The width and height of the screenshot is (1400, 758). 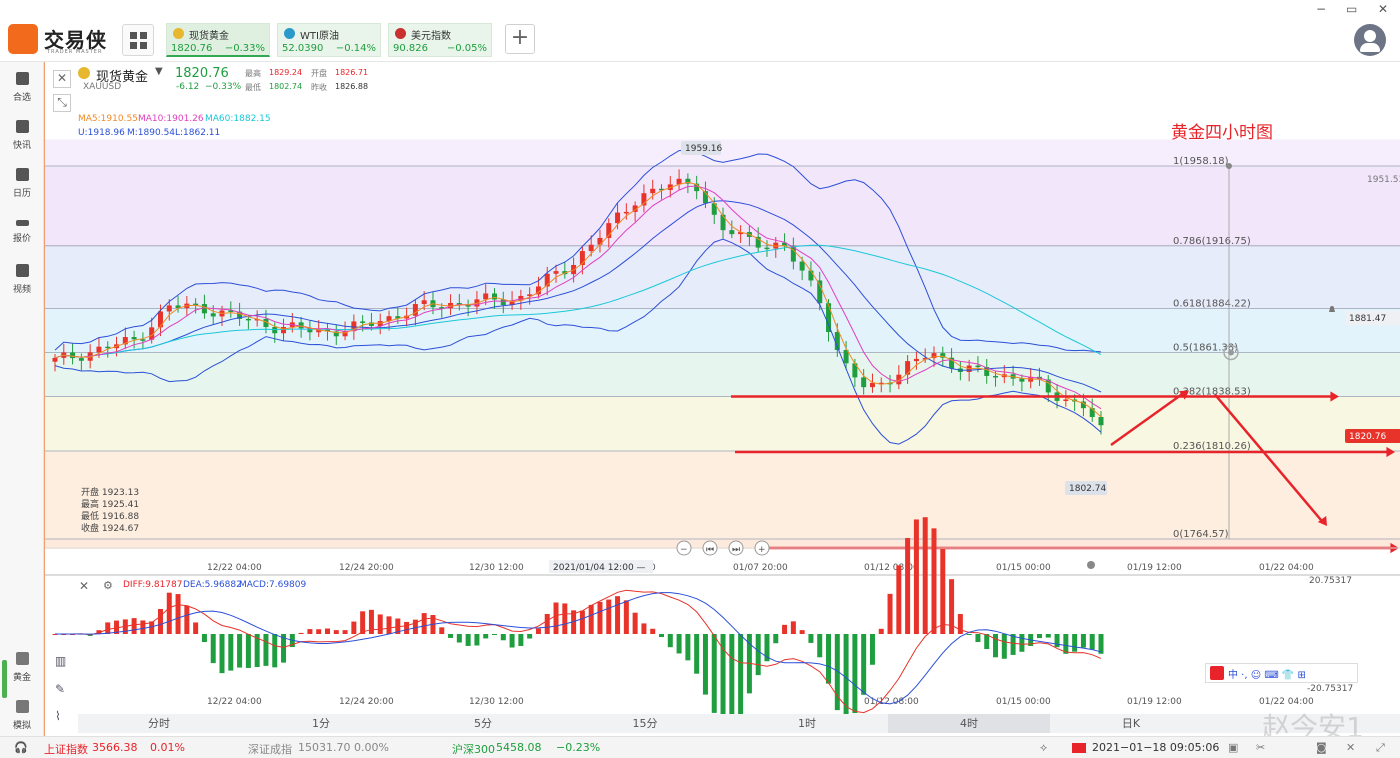 What do you see at coordinates (218, 40) in the screenshot?
I see `ticker-gold: 现货黄金 1820.76 −0.33%` at bounding box center [218, 40].